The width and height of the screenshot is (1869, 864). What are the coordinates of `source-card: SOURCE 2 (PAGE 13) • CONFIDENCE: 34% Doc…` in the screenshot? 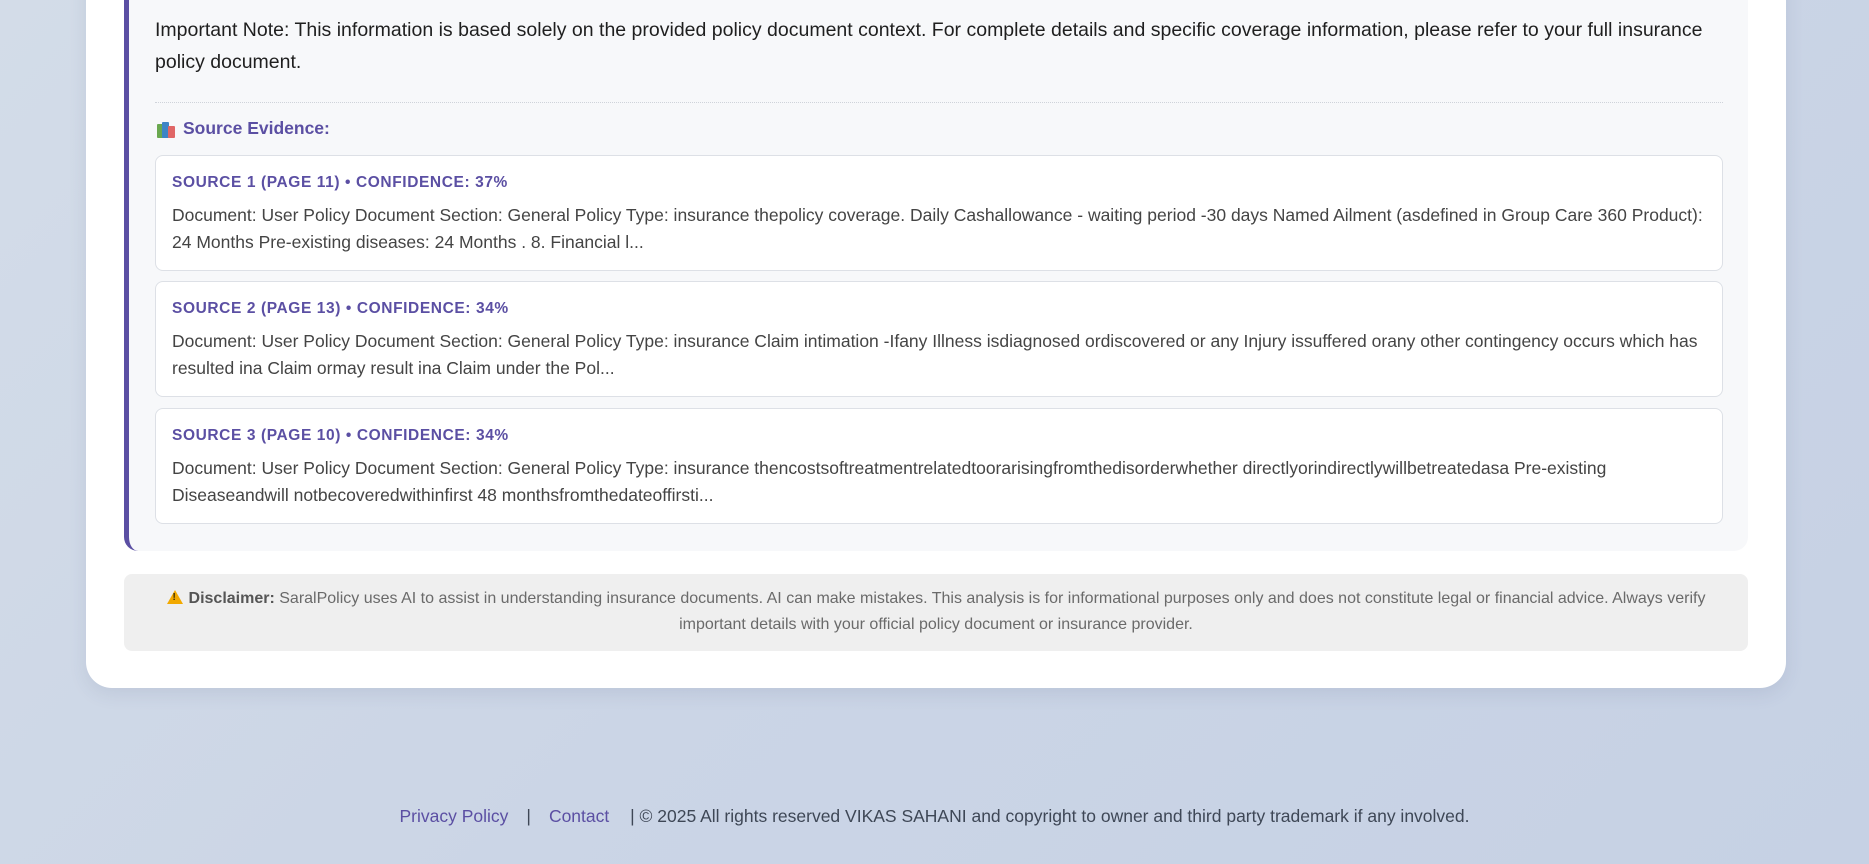 It's located at (939, 339).